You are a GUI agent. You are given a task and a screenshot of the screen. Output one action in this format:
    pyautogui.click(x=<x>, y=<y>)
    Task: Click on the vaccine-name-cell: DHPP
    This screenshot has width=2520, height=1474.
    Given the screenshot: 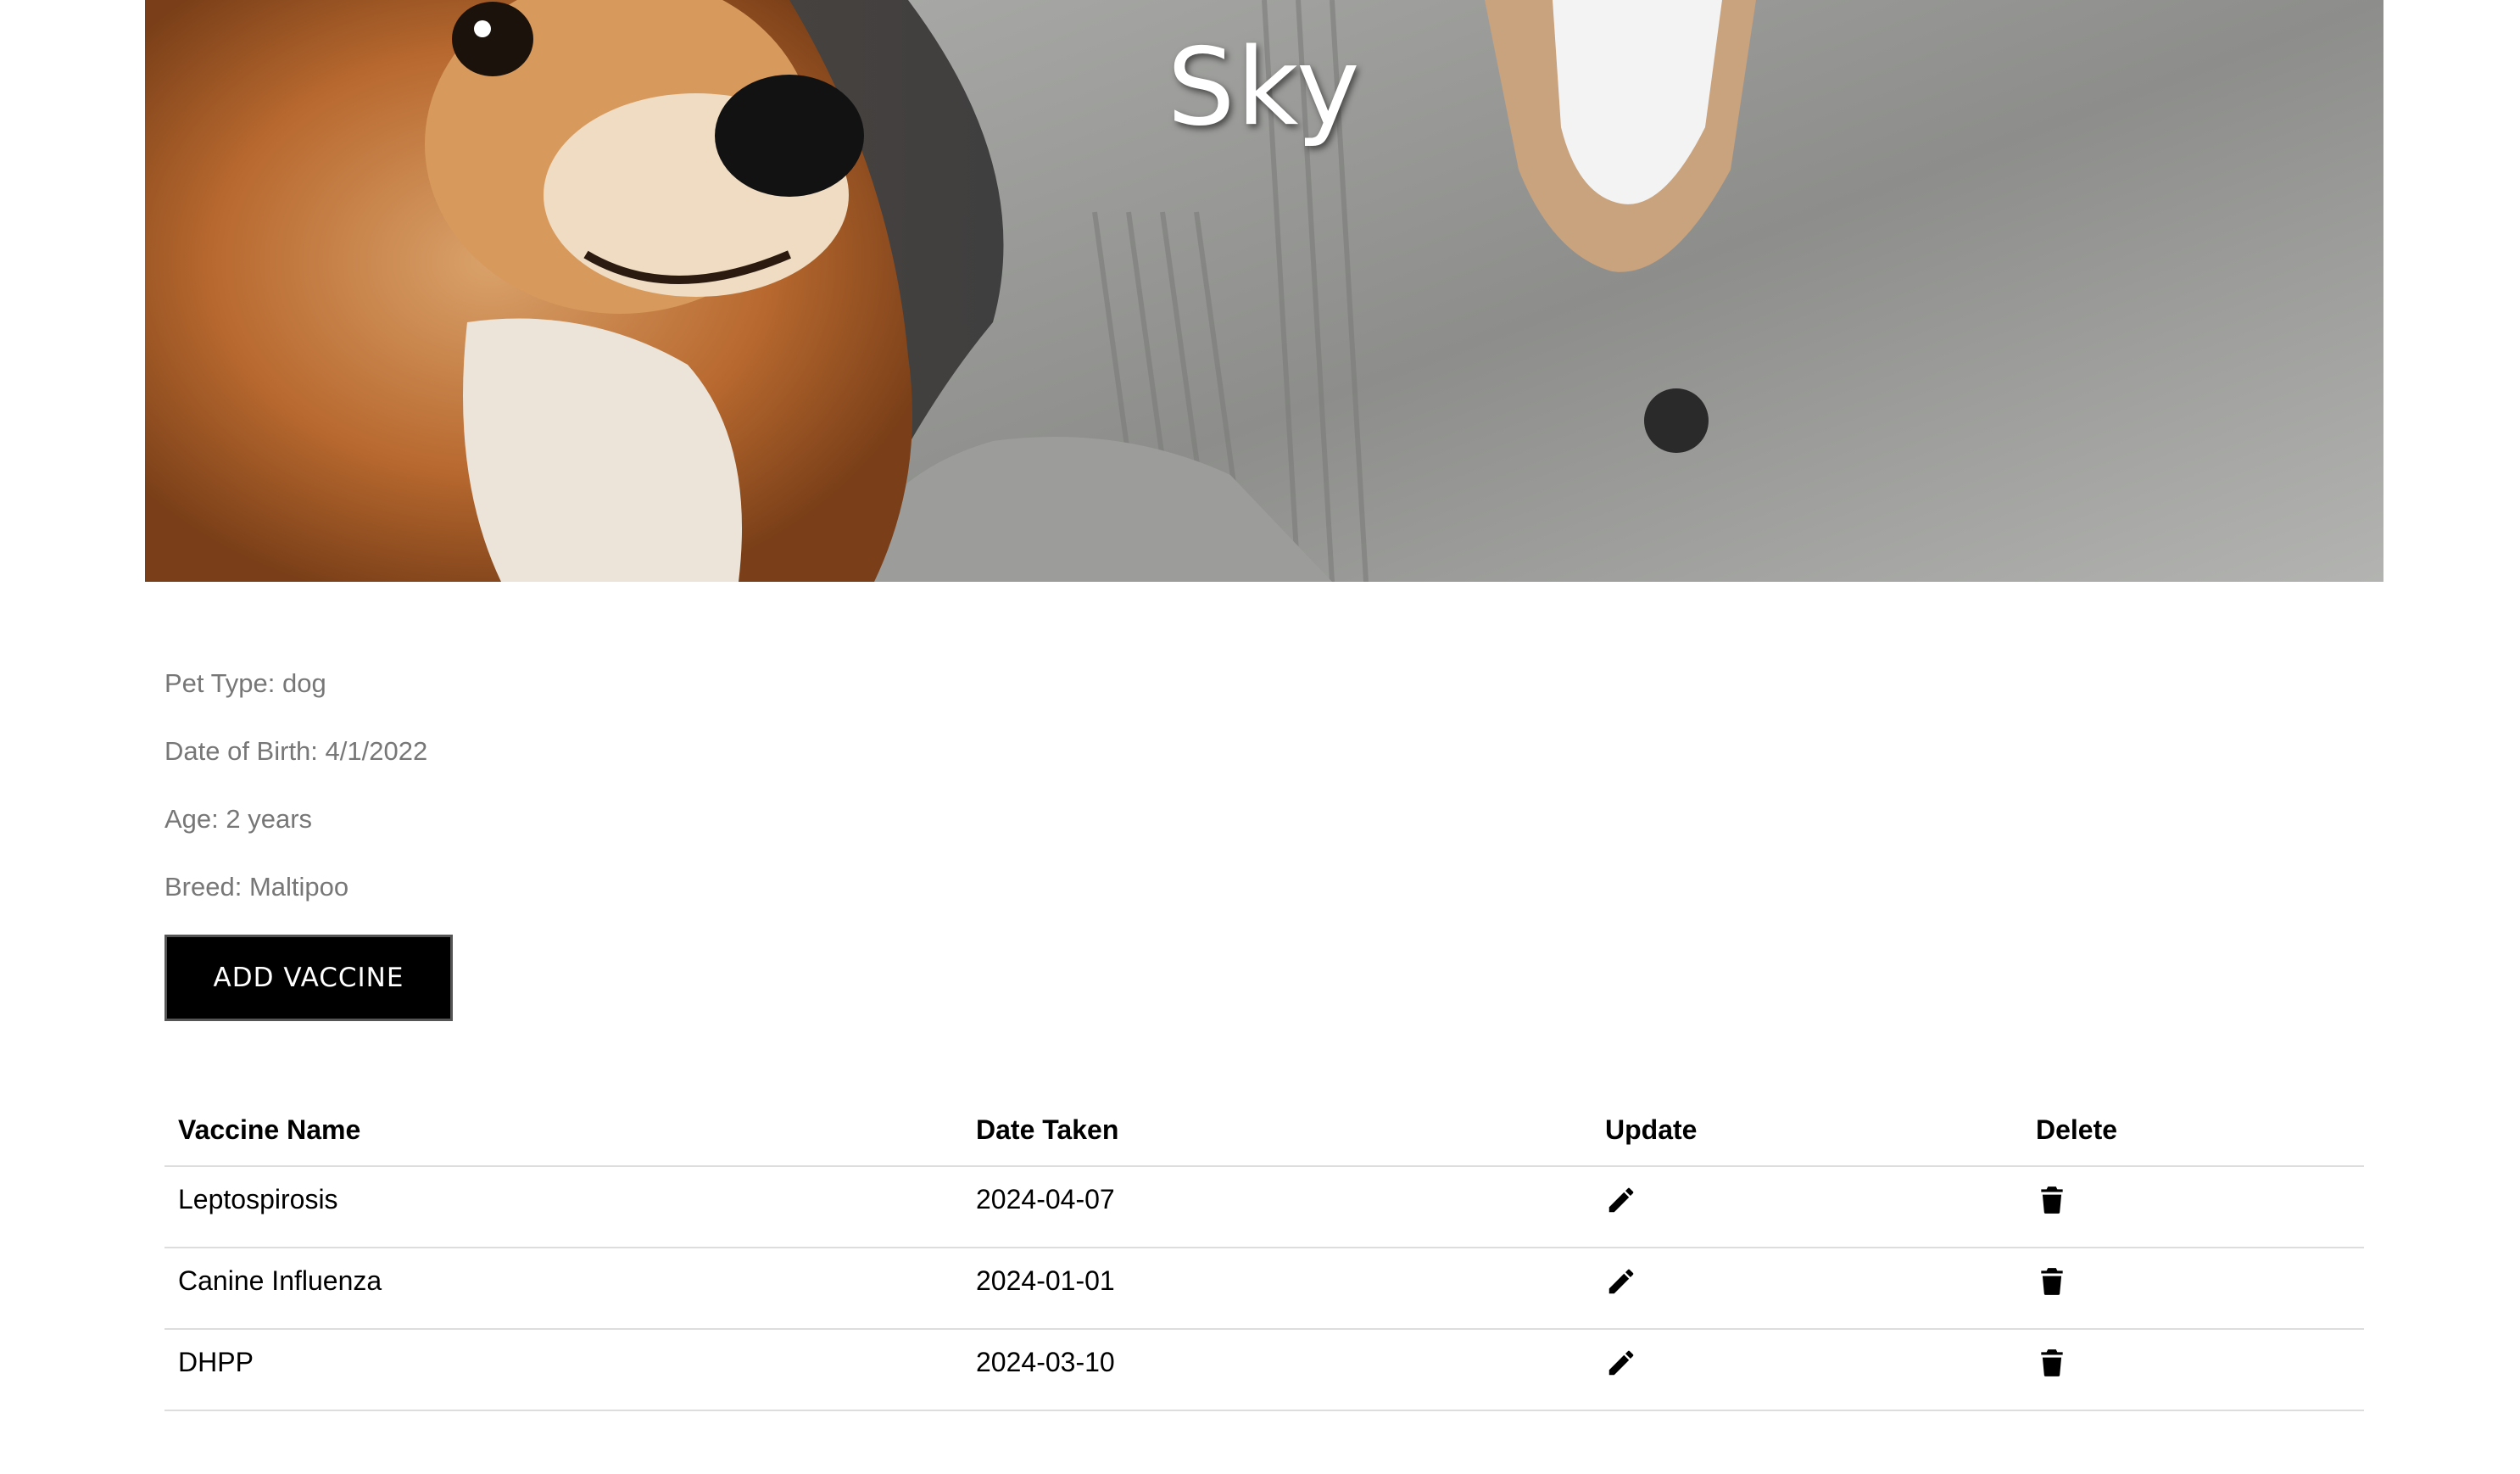 What is the action you would take?
    pyautogui.click(x=563, y=1370)
    